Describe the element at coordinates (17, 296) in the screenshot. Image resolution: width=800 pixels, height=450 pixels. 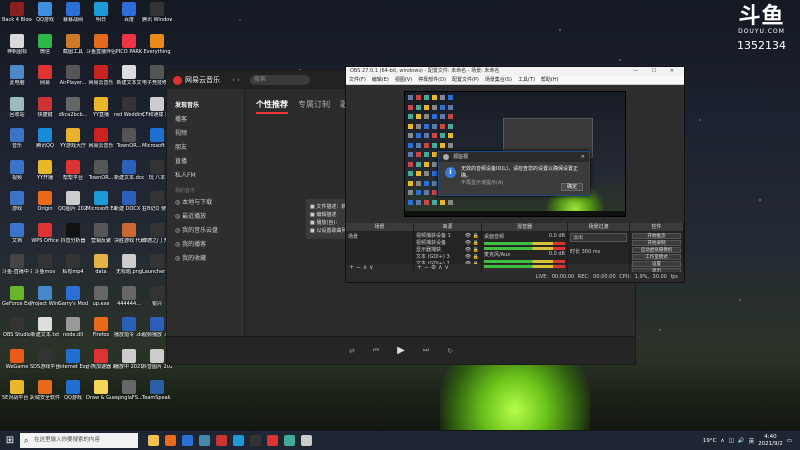
I see `desktop-icon: GeForce Experience` at that location.